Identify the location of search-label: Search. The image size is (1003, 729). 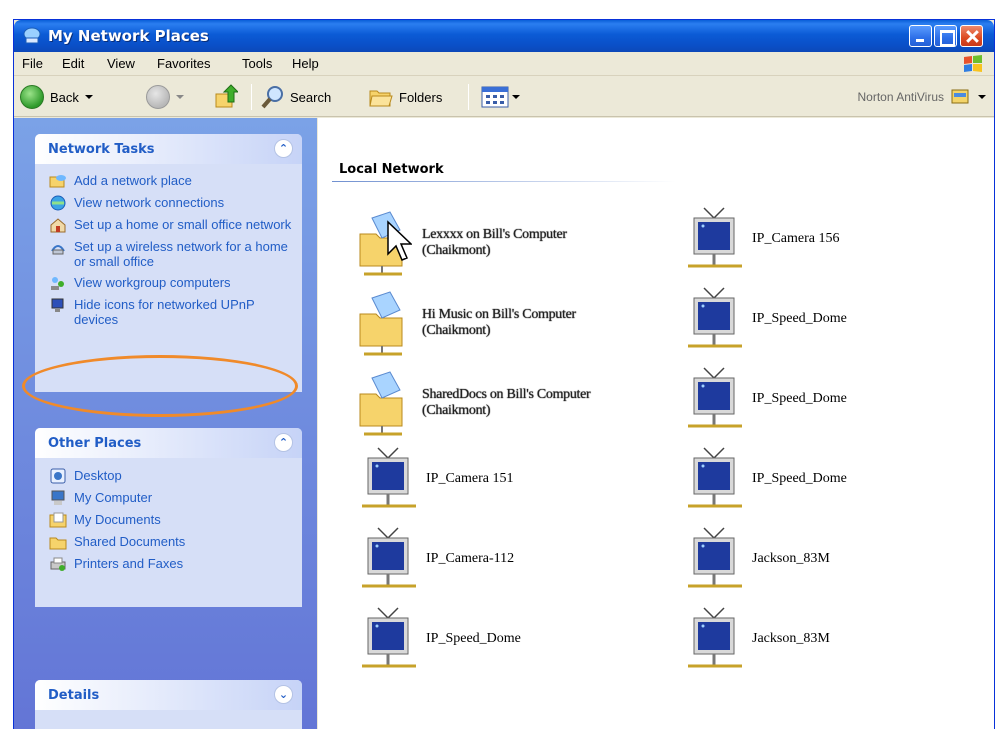
(311, 97).